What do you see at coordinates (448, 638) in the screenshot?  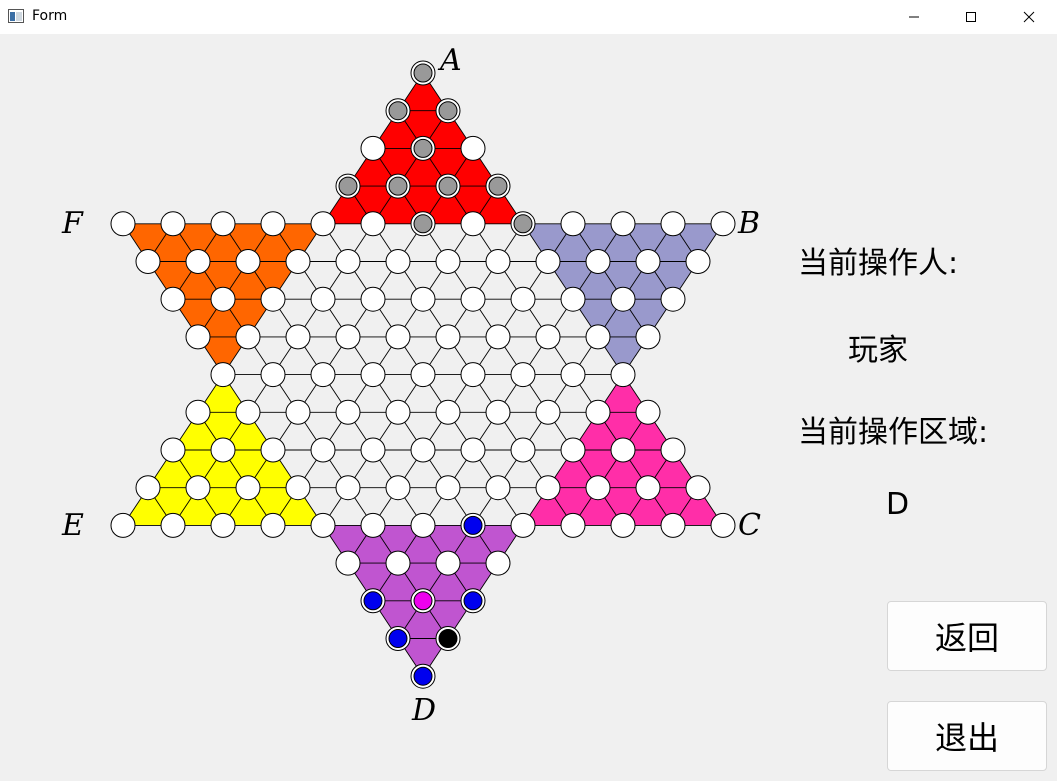 I see `piece-black` at bounding box center [448, 638].